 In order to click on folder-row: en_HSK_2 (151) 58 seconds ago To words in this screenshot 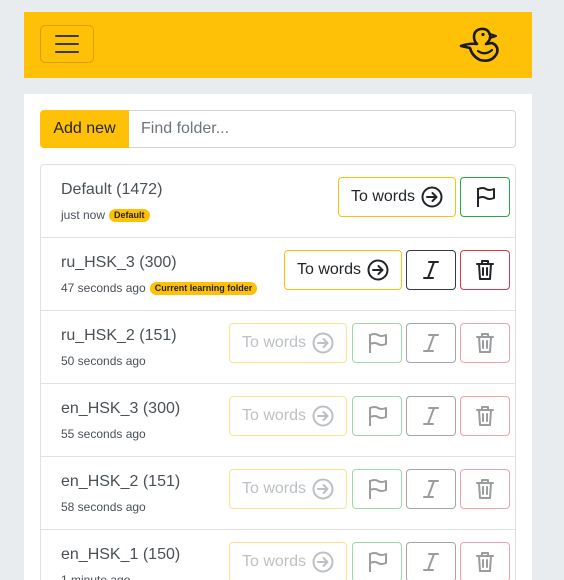, I will do `click(278, 493)`.